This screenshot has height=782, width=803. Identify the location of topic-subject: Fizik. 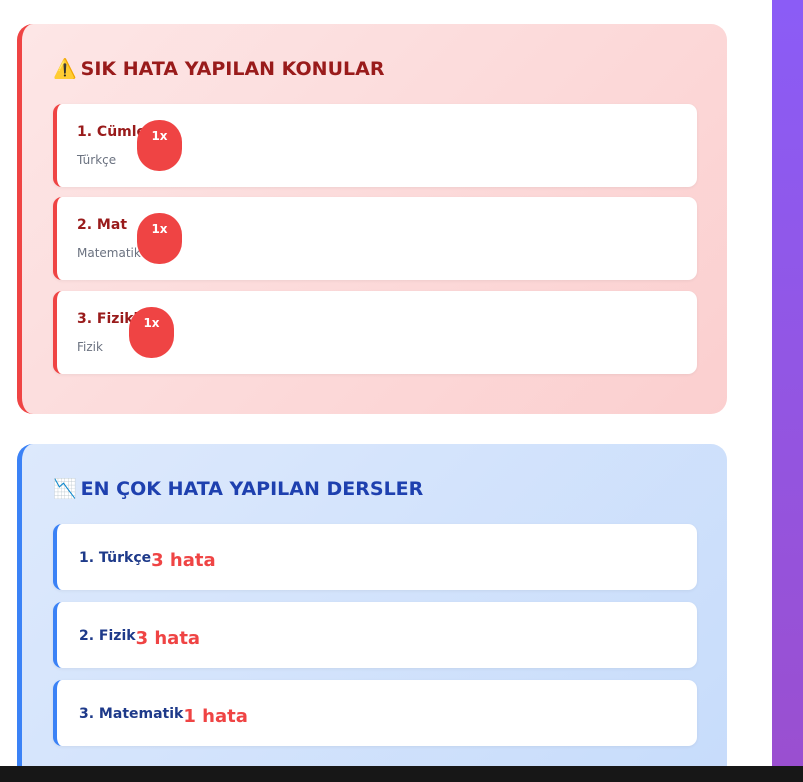
(90, 347).